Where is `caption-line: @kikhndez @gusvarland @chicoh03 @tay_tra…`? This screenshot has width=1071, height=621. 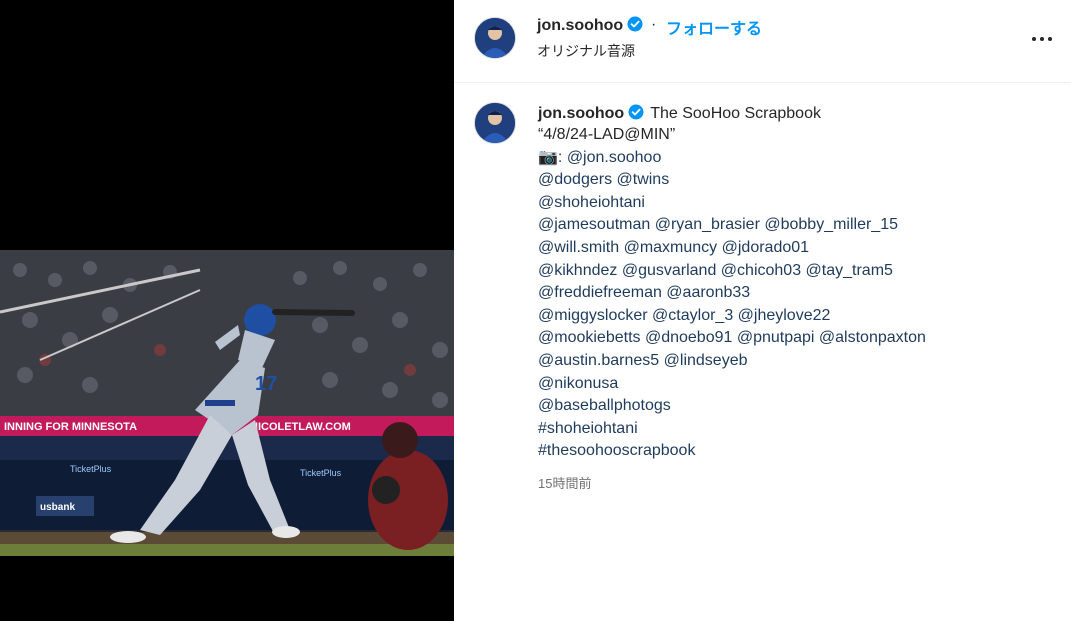
caption-line: @kikhndez @gusvarland @chicoh03 @tay_tra… is located at coordinates (732, 271).